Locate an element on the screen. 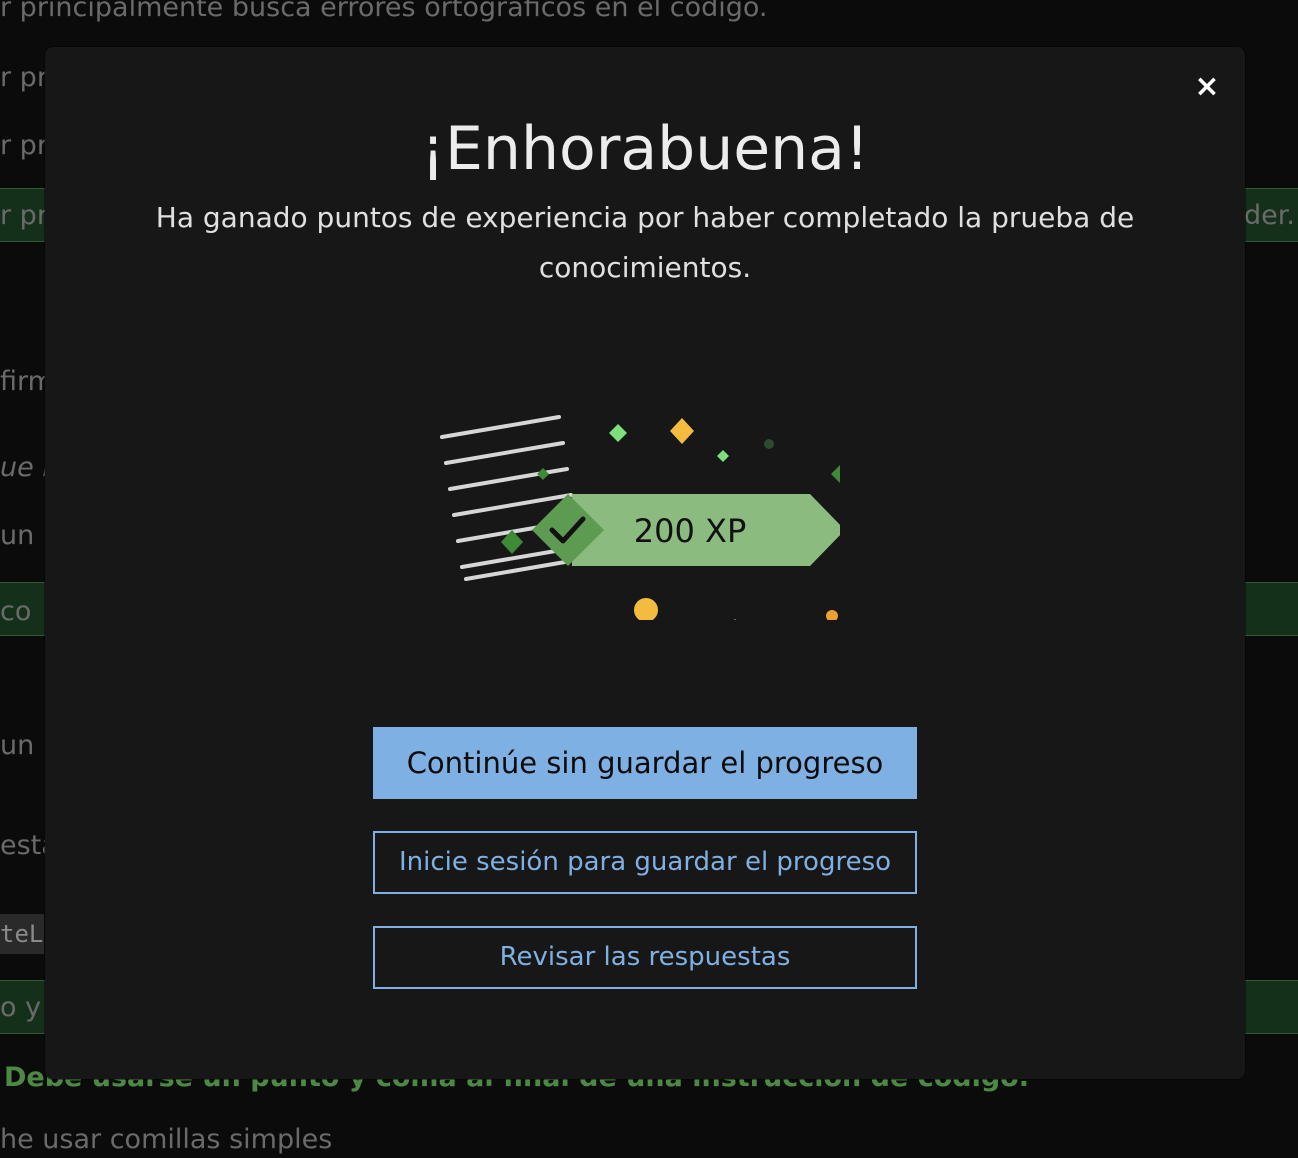 The image size is (1298, 1158). dialog-title: ¡Enhorabuena! is located at coordinates (645, 149).